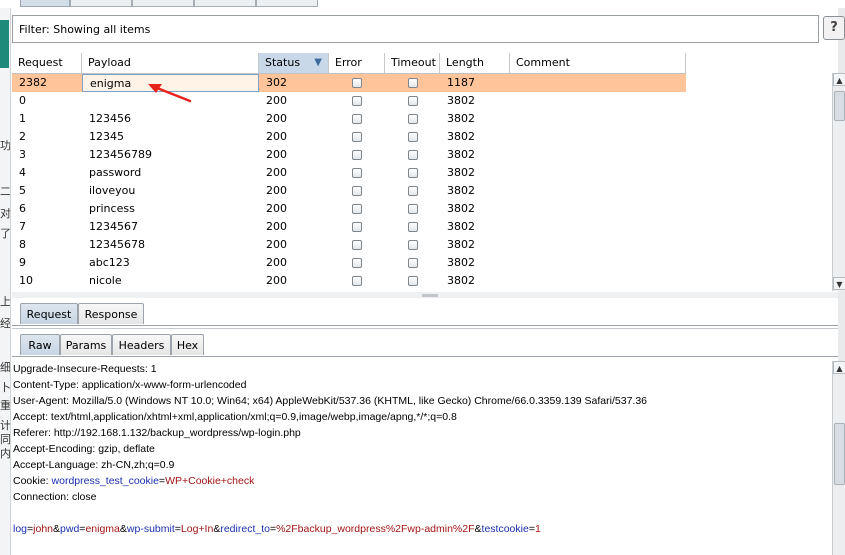  Describe the element at coordinates (349, 209) in the screenshot. I see `table-row: 6 princess 200 3802` at that location.